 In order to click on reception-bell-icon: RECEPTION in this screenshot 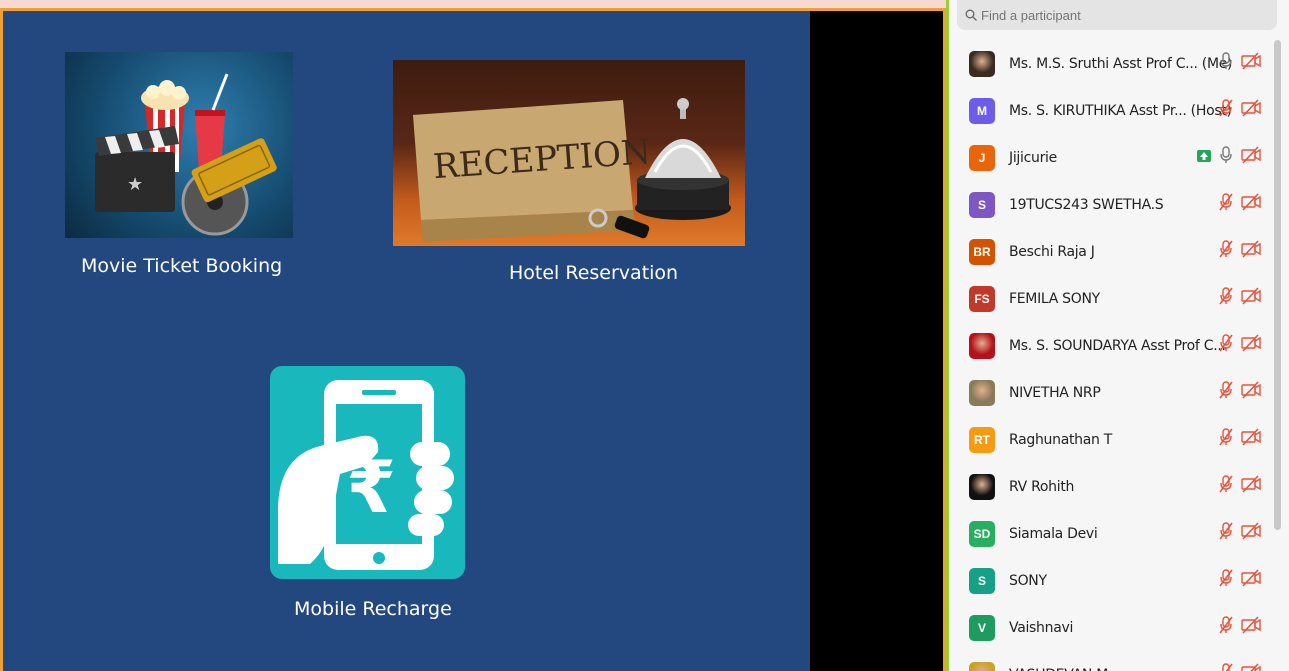, I will do `click(572, 170)`.